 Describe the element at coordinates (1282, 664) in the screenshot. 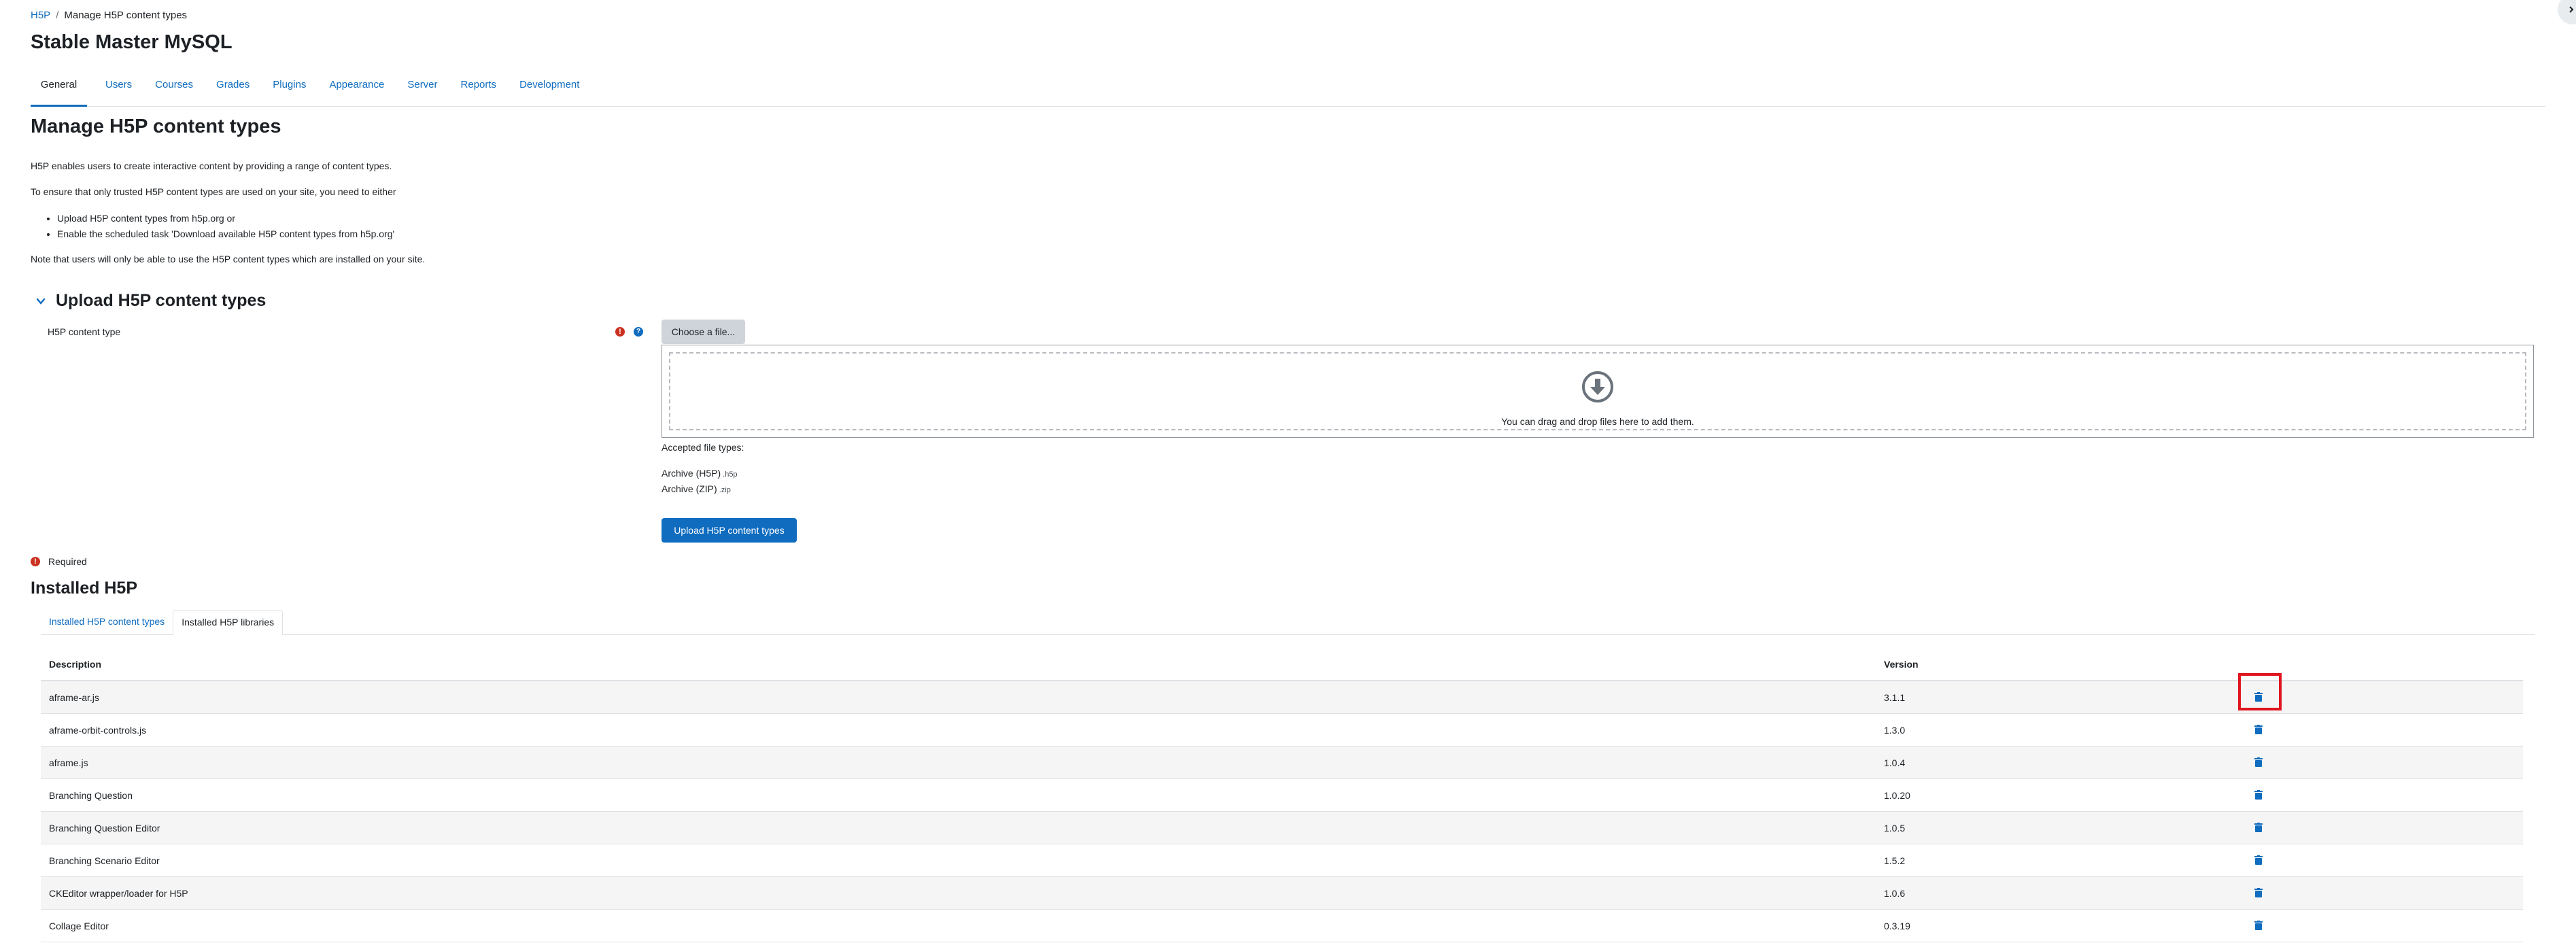

I see `table-header: Description Version` at that location.